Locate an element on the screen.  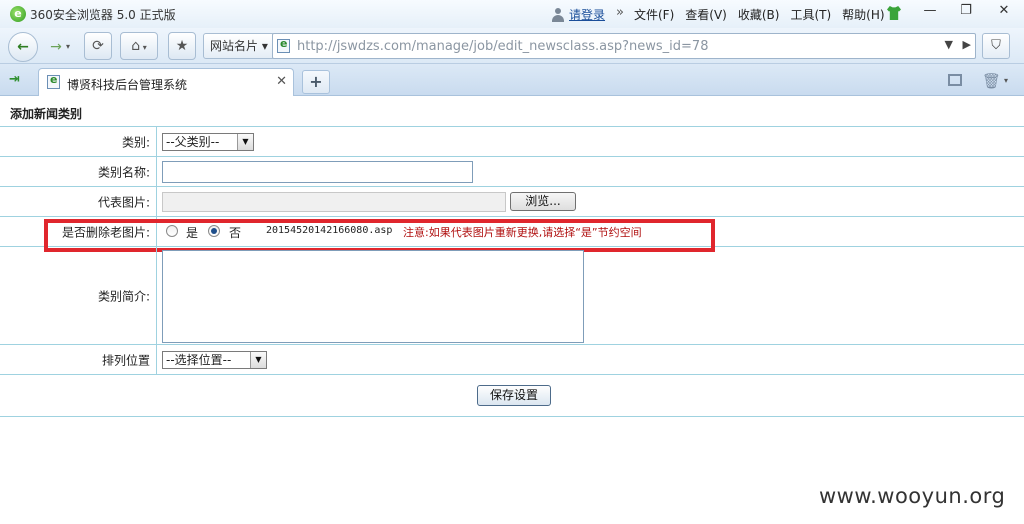
menu-favorites: 收藏(B) is located at coordinates (759, 14).